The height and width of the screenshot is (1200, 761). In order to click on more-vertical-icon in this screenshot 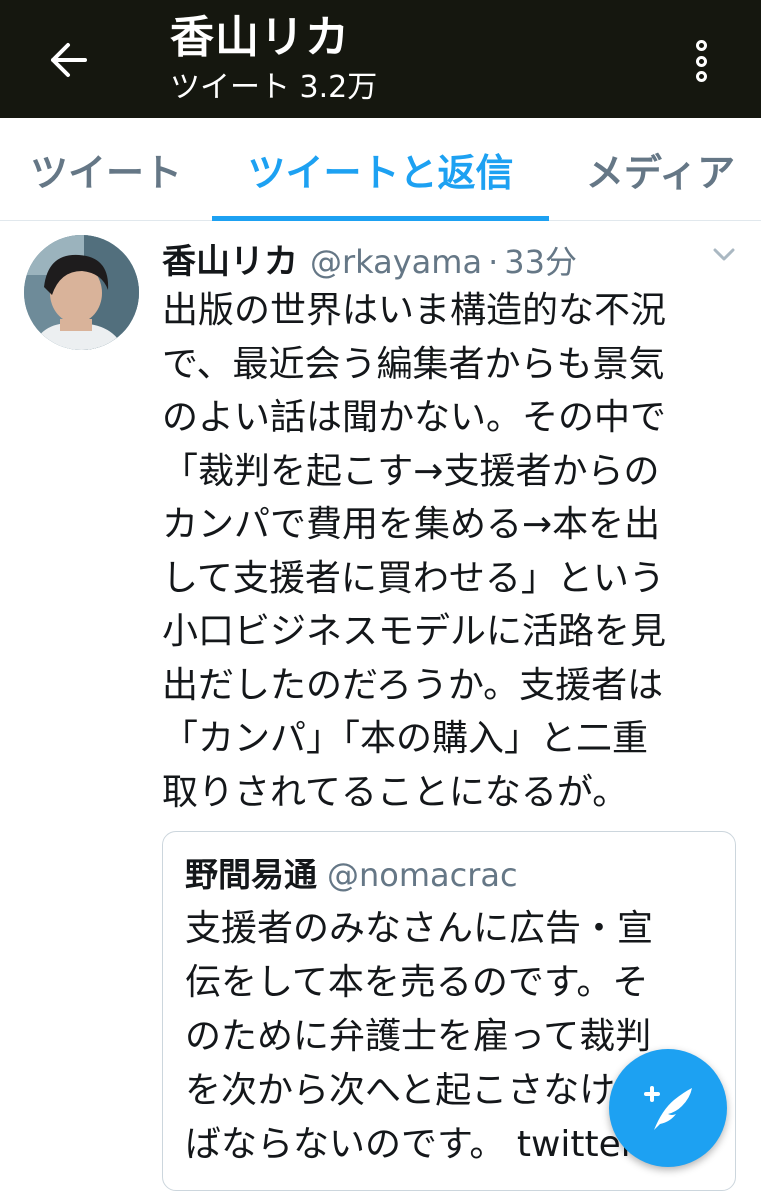, I will do `click(701, 45)`.